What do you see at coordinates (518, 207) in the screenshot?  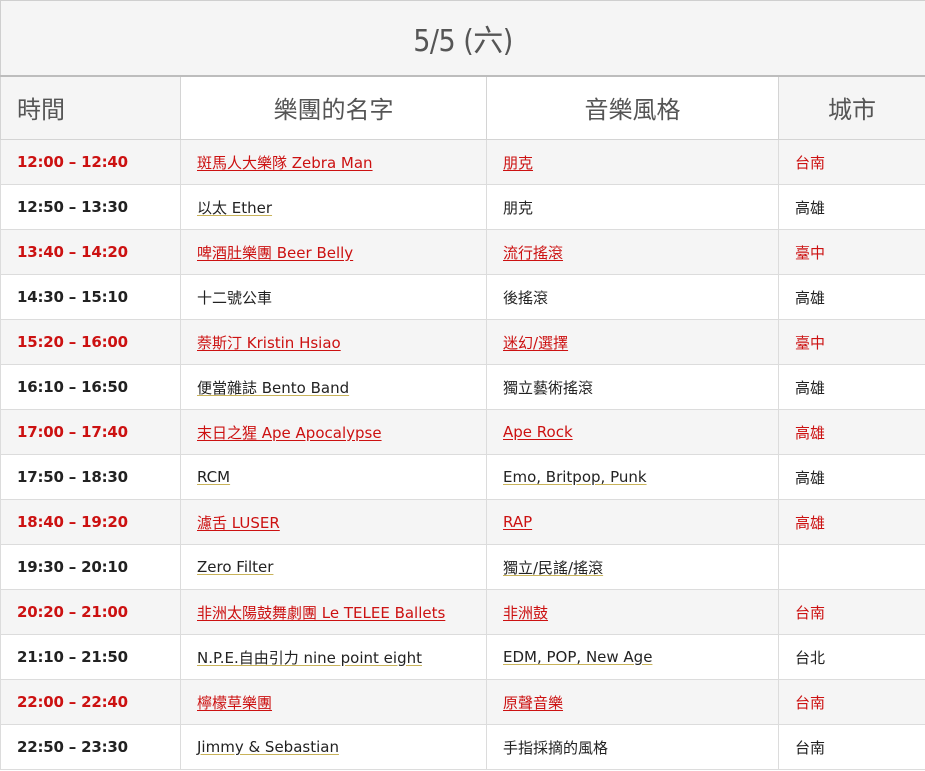 I see `genre-name: 朋克` at bounding box center [518, 207].